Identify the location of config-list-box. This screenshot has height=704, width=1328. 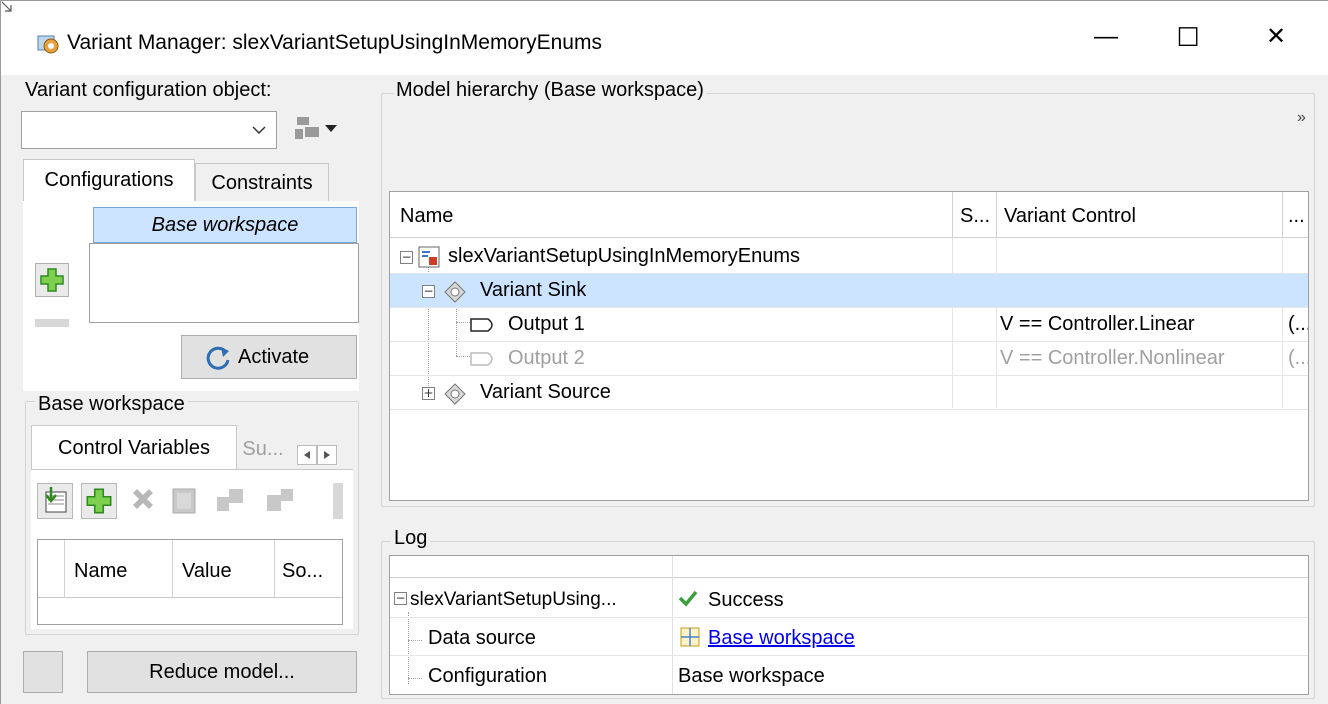
(224, 283).